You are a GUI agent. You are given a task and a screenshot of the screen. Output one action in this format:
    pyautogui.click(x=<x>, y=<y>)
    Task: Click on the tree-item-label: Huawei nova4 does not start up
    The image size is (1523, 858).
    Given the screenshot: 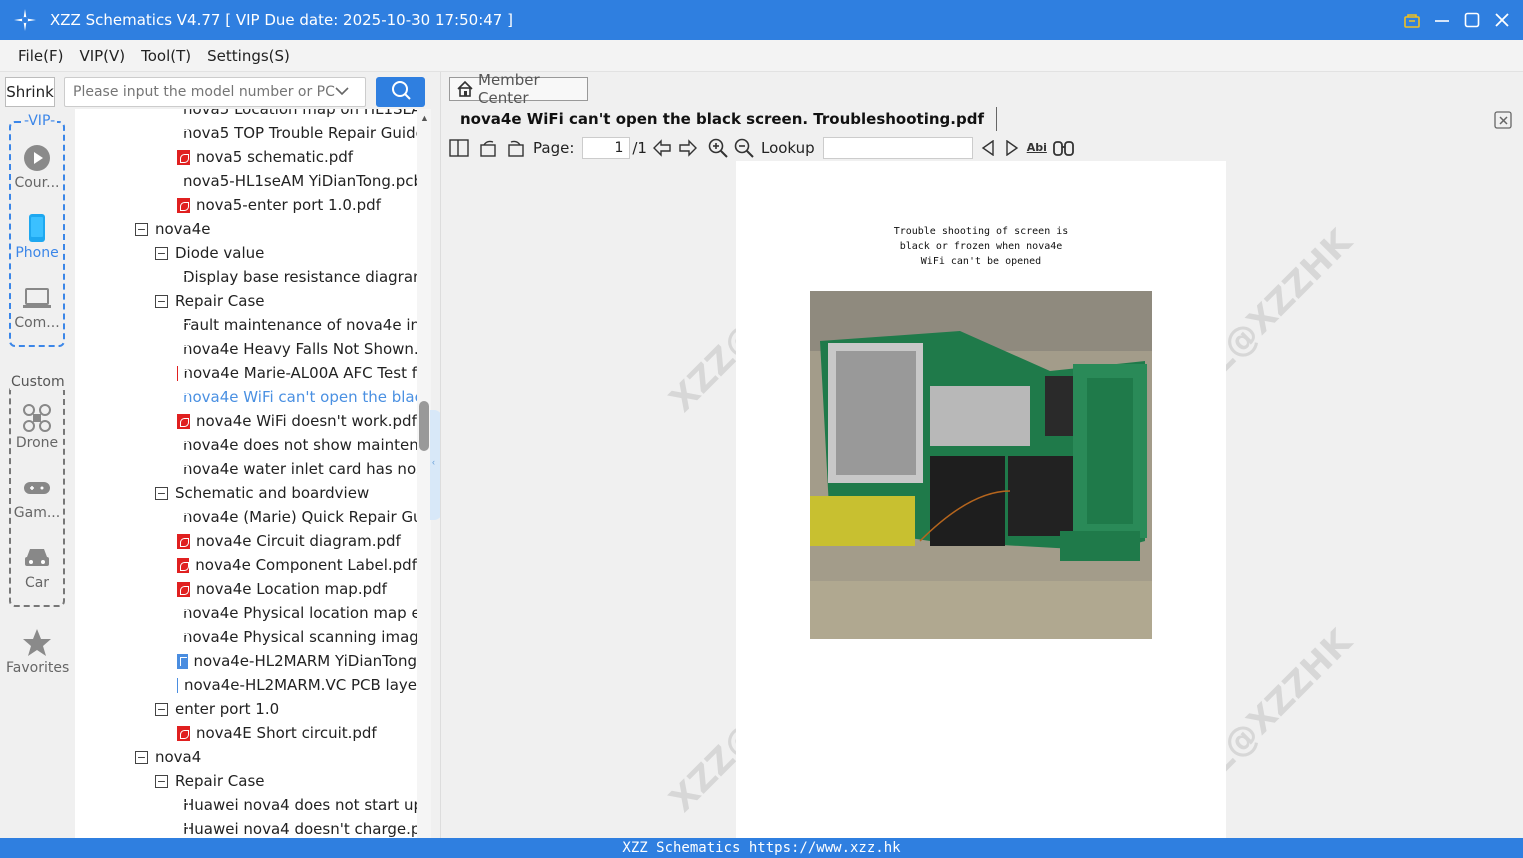 What is the action you would take?
    pyautogui.click(x=300, y=805)
    